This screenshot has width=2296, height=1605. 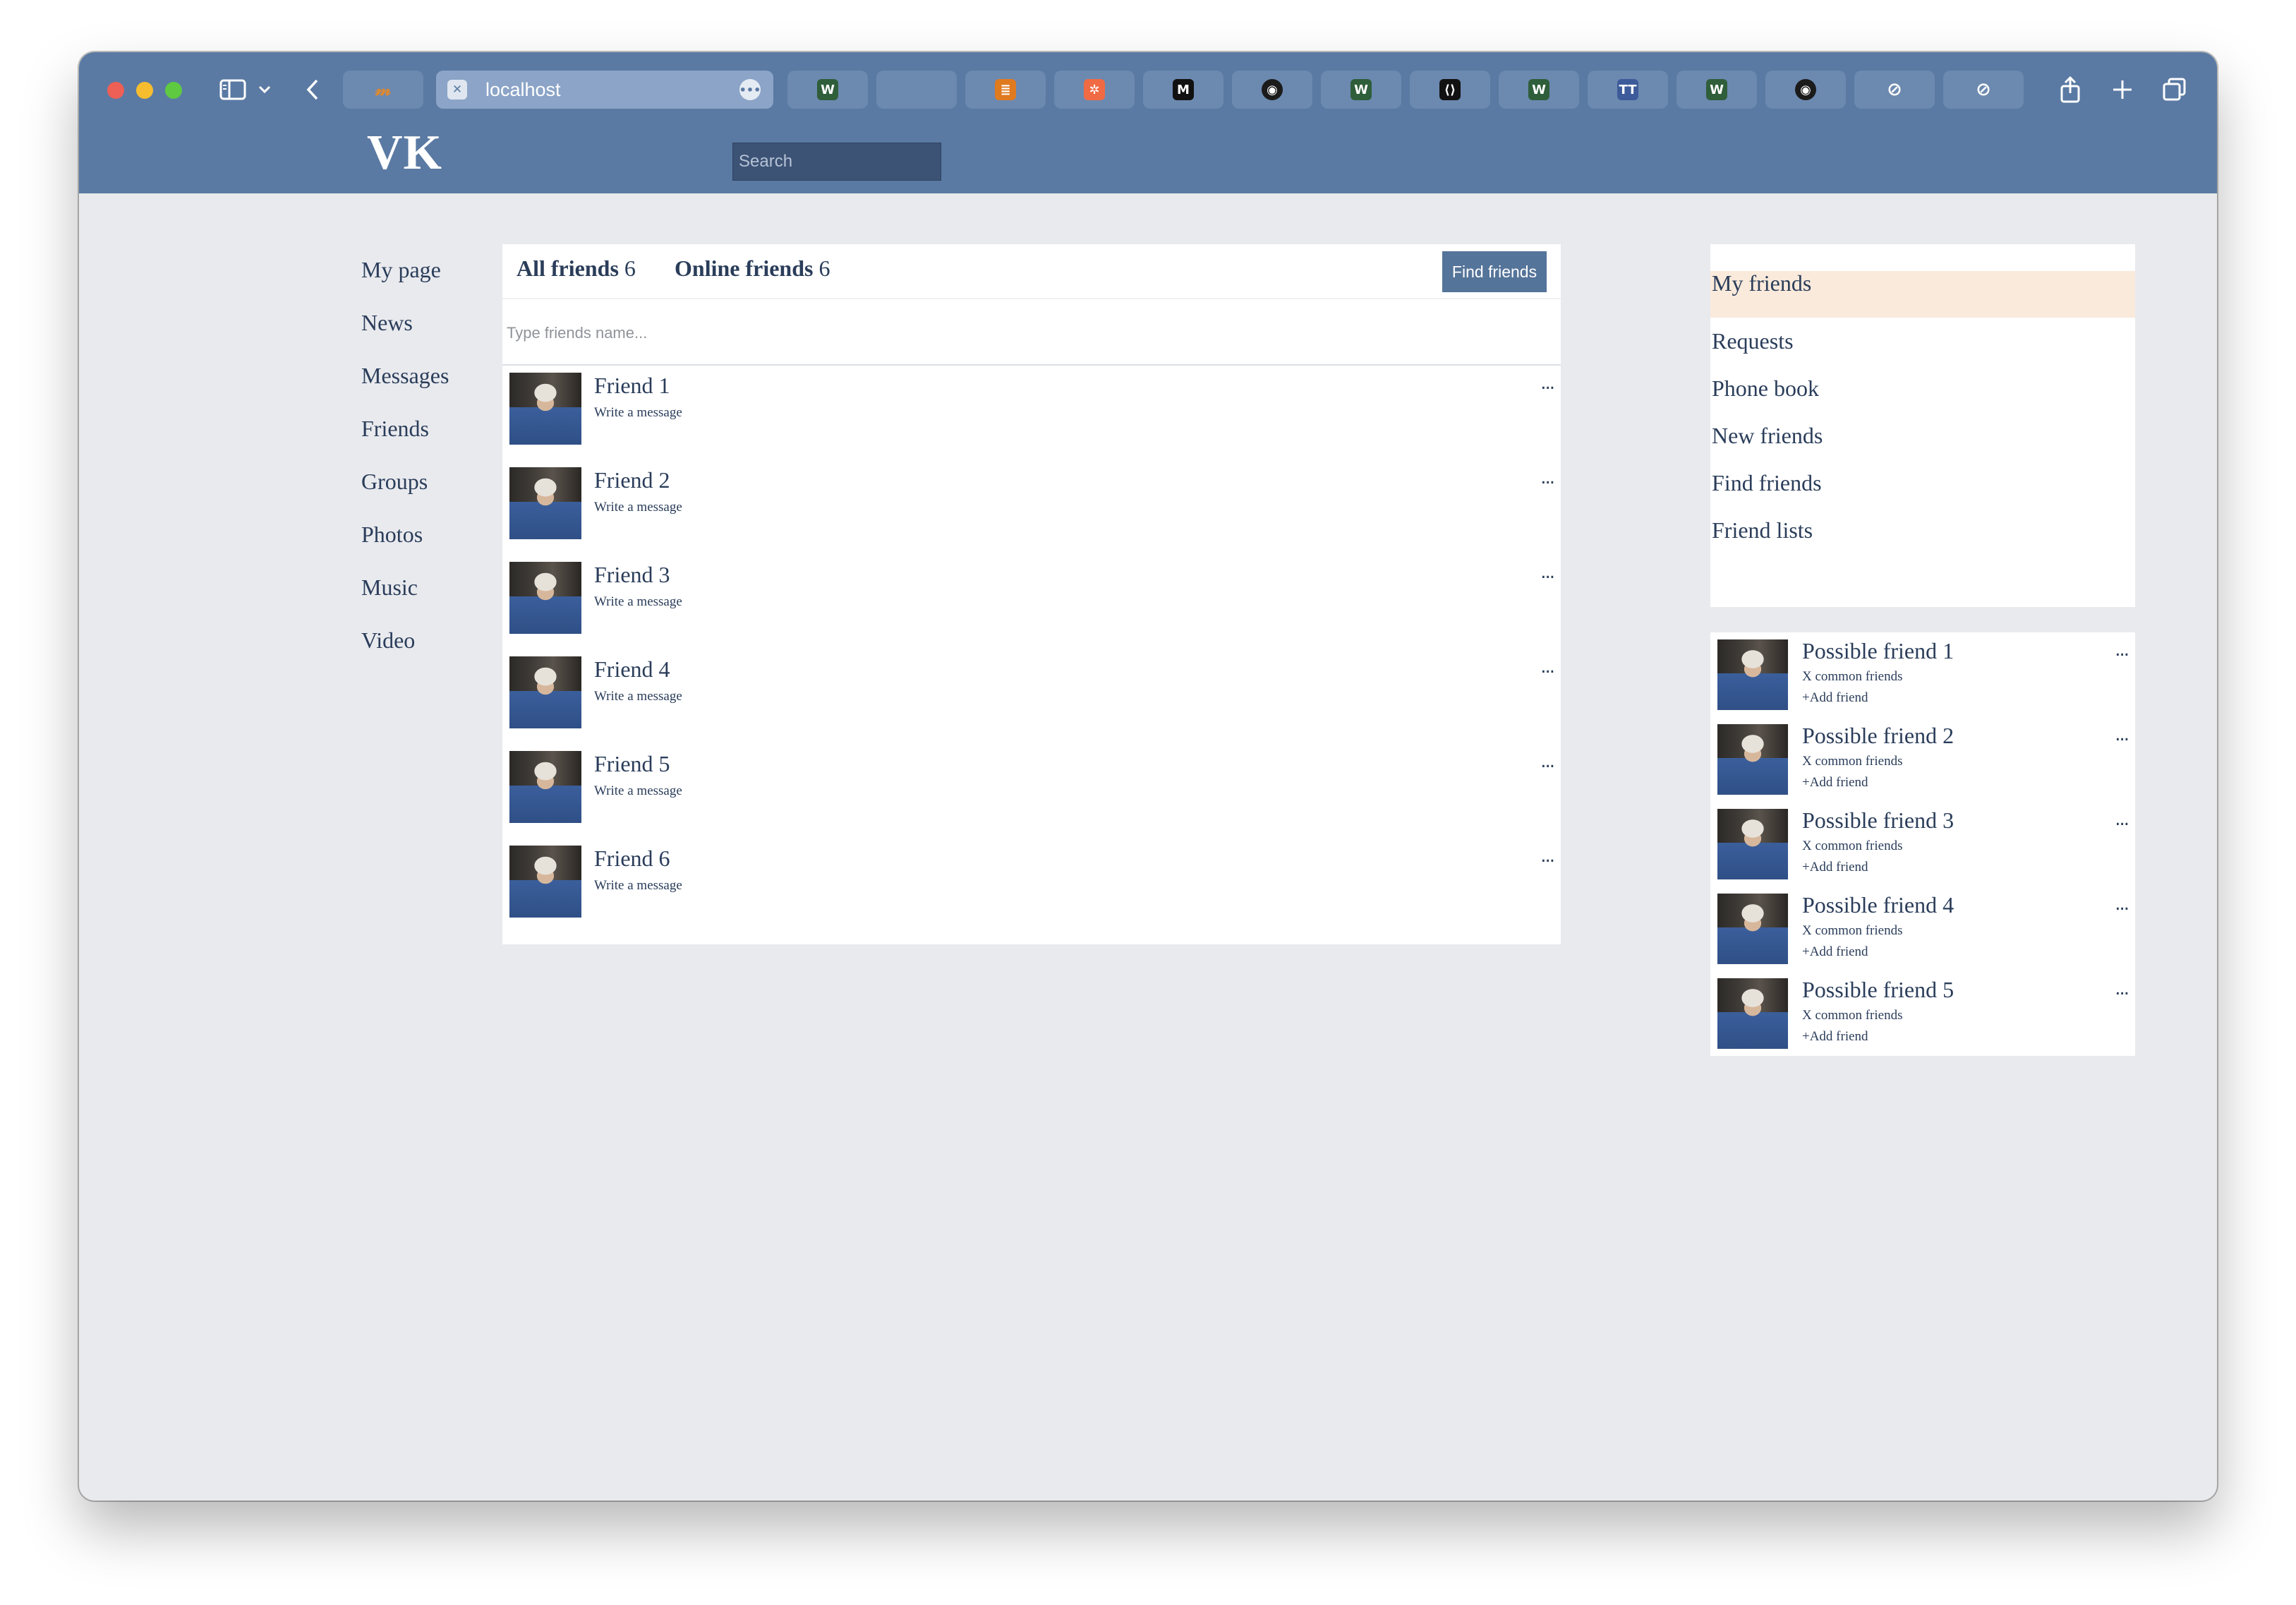 What do you see at coordinates (632, 669) in the screenshot?
I see `friend-name: Friend 4` at bounding box center [632, 669].